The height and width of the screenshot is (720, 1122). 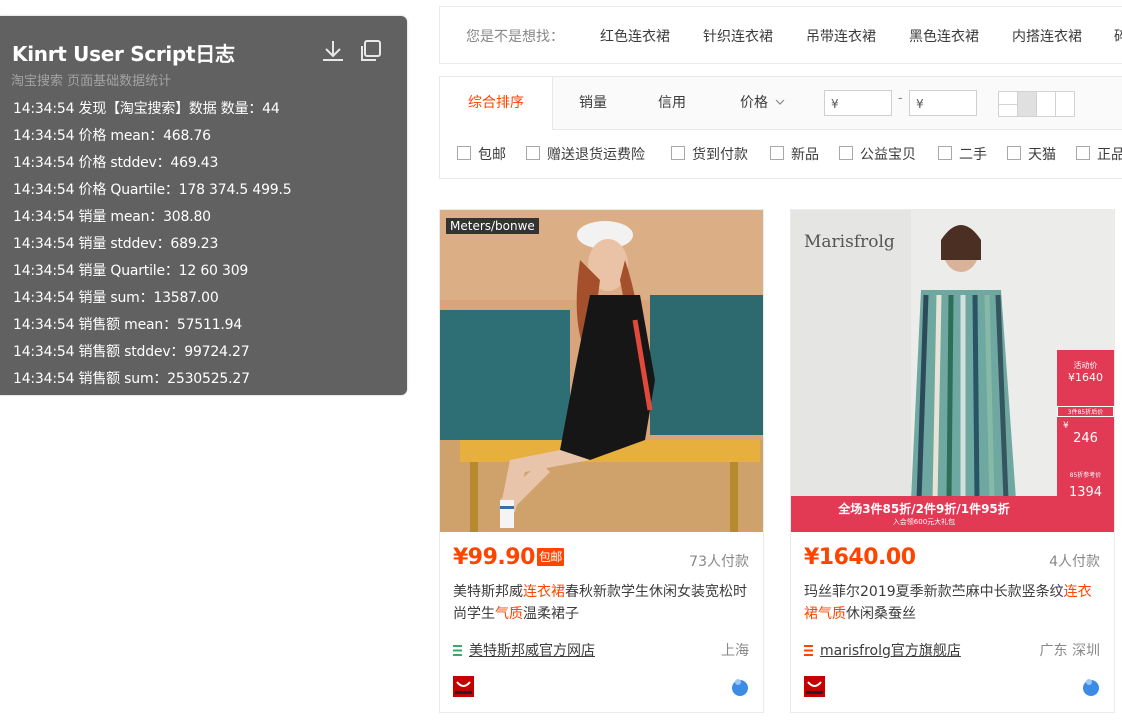 What do you see at coordinates (672, 103) in the screenshot?
I see `sort-tab-credit: 信用` at bounding box center [672, 103].